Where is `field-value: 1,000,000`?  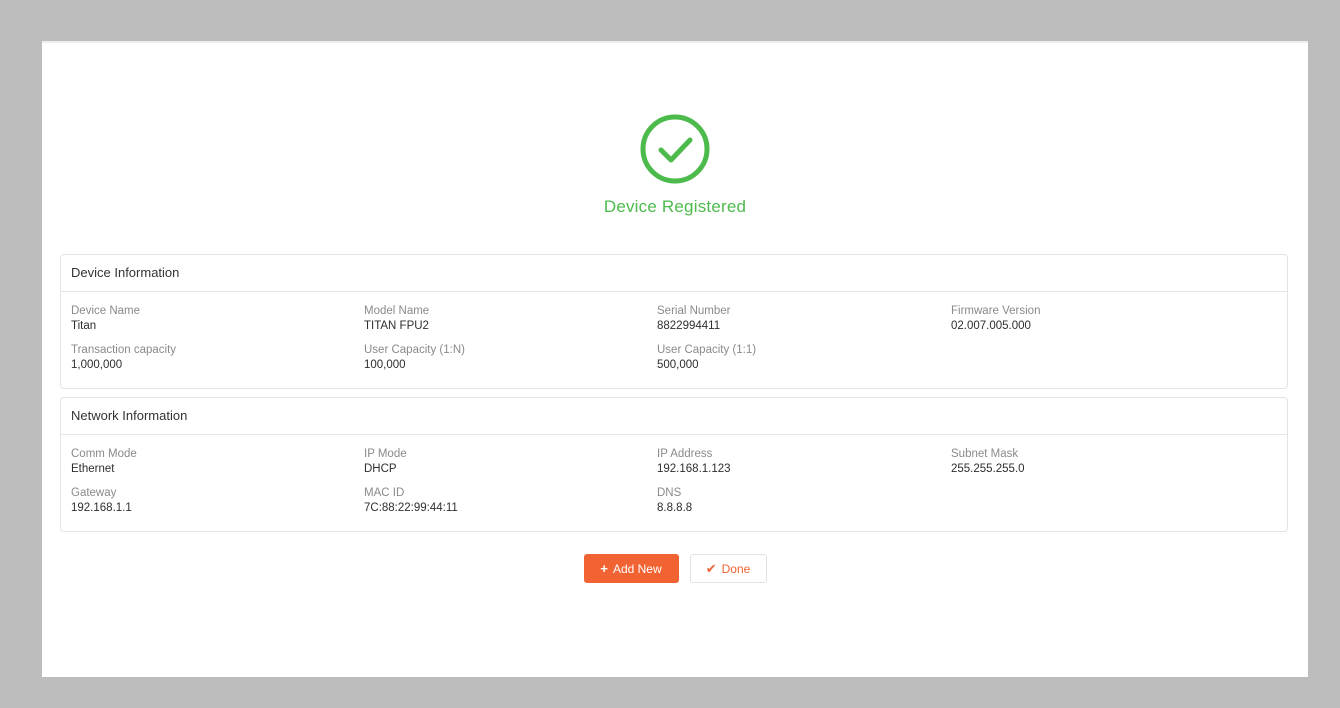
field-value: 1,000,000 is located at coordinates (97, 365).